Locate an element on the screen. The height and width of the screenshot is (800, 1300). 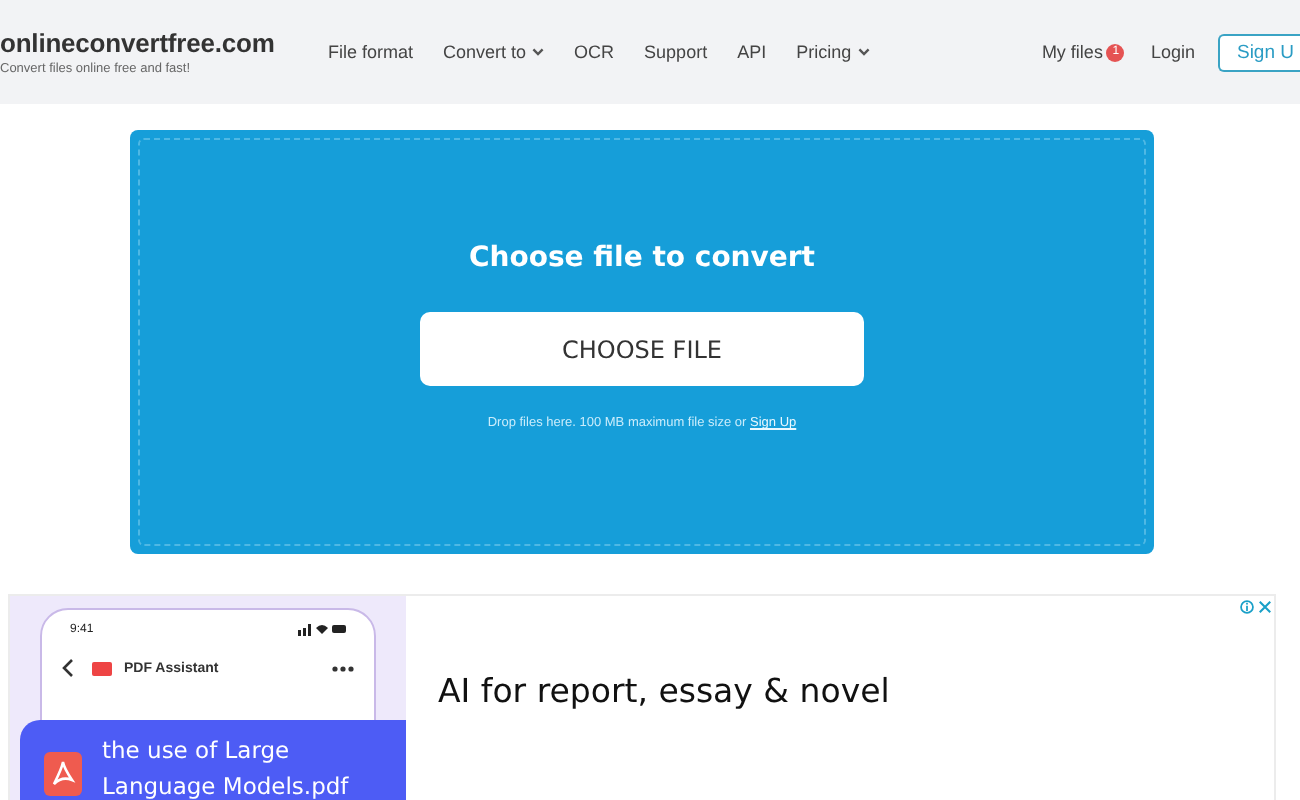
back-icon is located at coordinates (68, 668).